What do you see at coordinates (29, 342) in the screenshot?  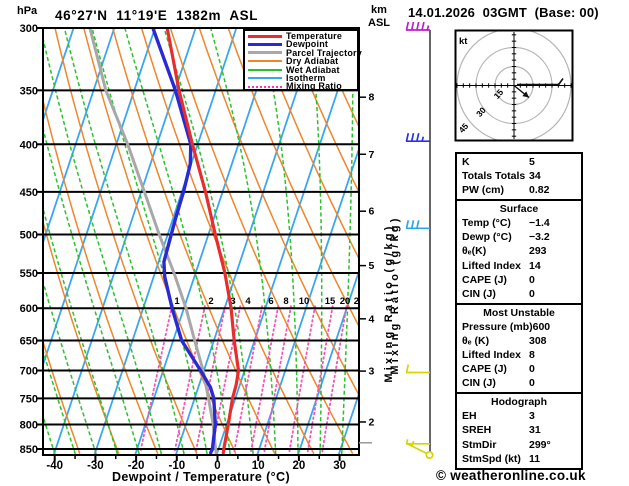 I see `pressure-tick-label: 650` at bounding box center [29, 342].